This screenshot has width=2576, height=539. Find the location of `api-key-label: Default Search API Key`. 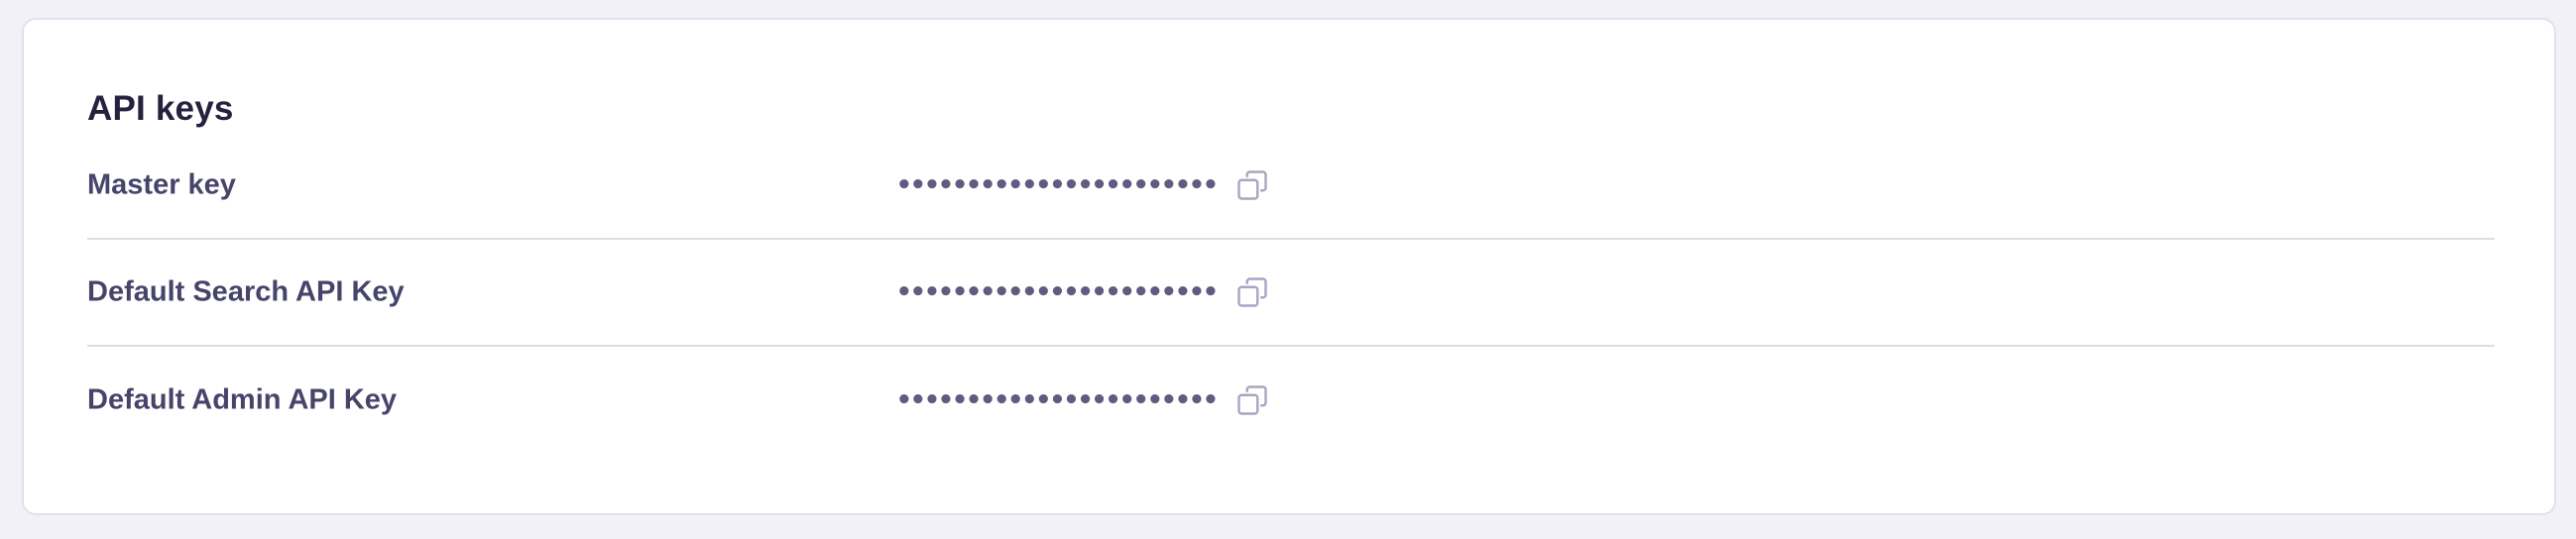

api-key-label: Default Search API Key is located at coordinates (246, 291).